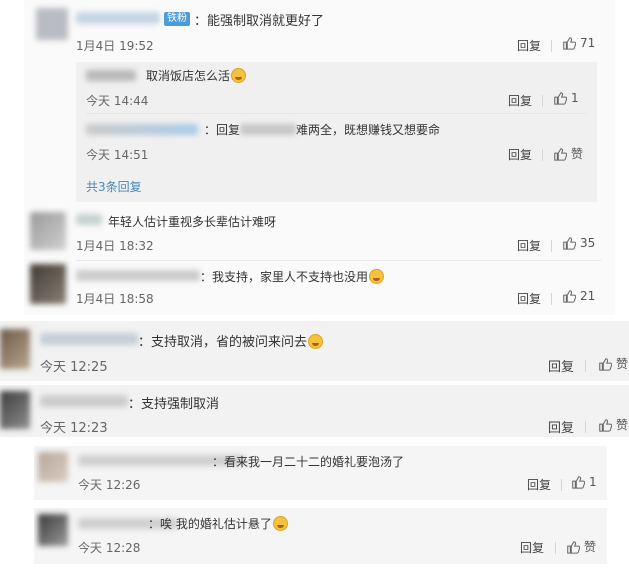 The height and width of the screenshot is (571, 629). Describe the element at coordinates (114, 186) in the screenshot. I see `more-replies-link: 共3条回复` at that location.